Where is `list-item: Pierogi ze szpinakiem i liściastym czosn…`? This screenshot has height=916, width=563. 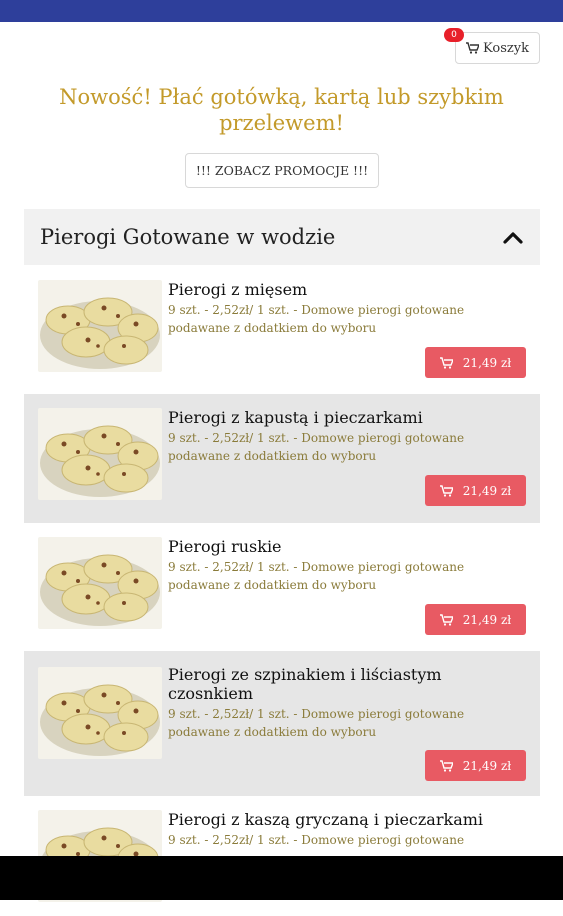 list-item: Pierogi ze szpinakiem i liściastym czosn… is located at coordinates (282, 723).